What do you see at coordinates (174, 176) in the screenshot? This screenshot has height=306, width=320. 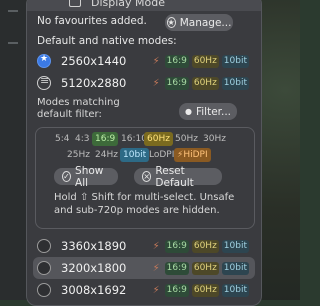 I see `reset-default-label: Reset Default` at bounding box center [174, 176].